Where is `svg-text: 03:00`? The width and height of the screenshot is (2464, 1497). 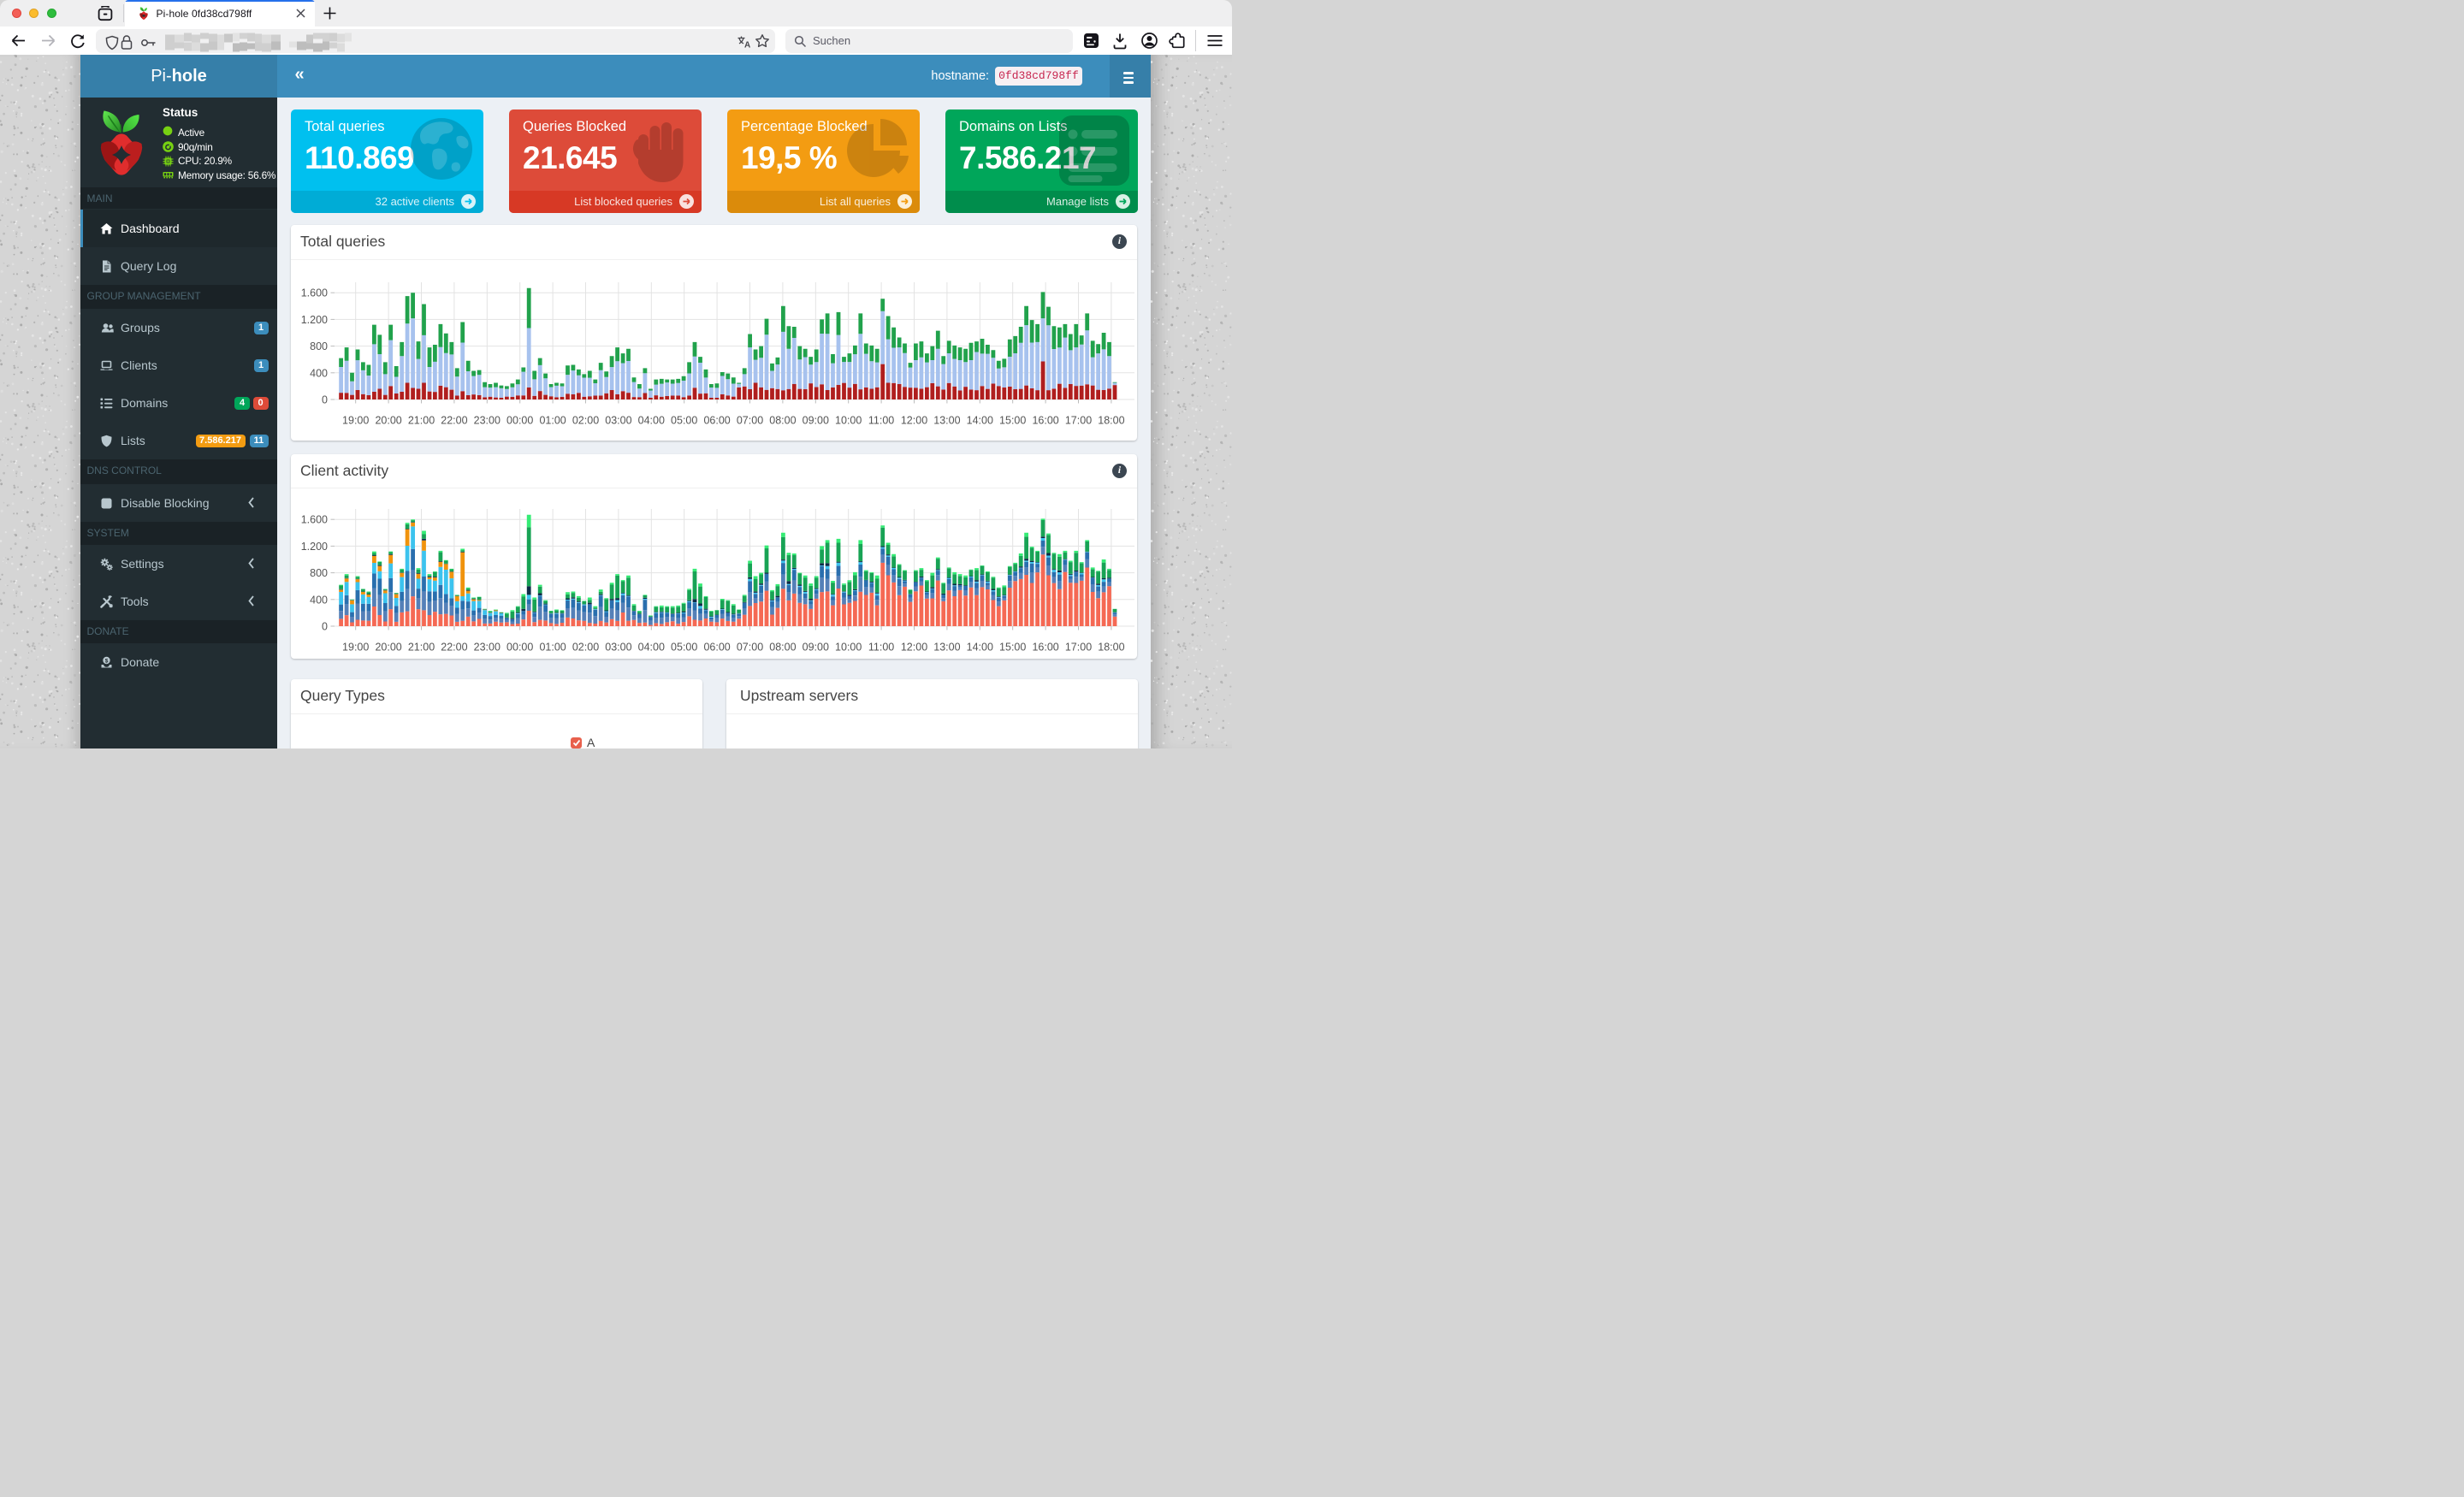 svg-text: 03:00 is located at coordinates (618, 648).